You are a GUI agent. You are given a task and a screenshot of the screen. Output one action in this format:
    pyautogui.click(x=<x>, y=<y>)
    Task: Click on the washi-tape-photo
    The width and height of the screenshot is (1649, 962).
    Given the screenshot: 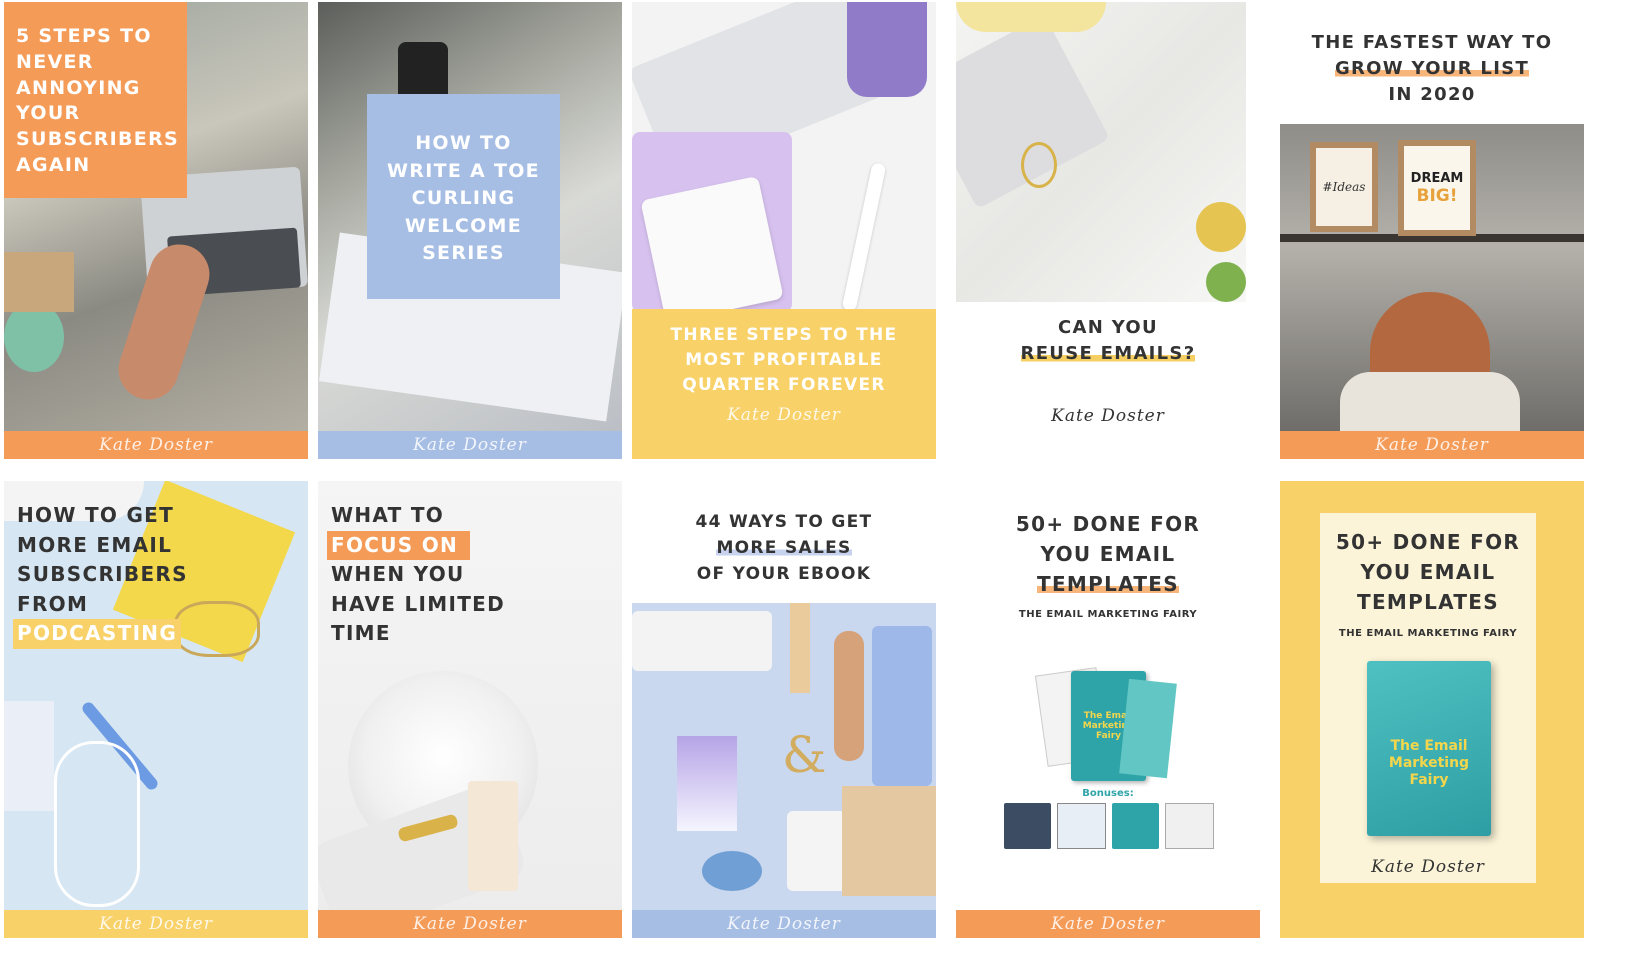 What is the action you would take?
    pyautogui.click(x=29, y=756)
    